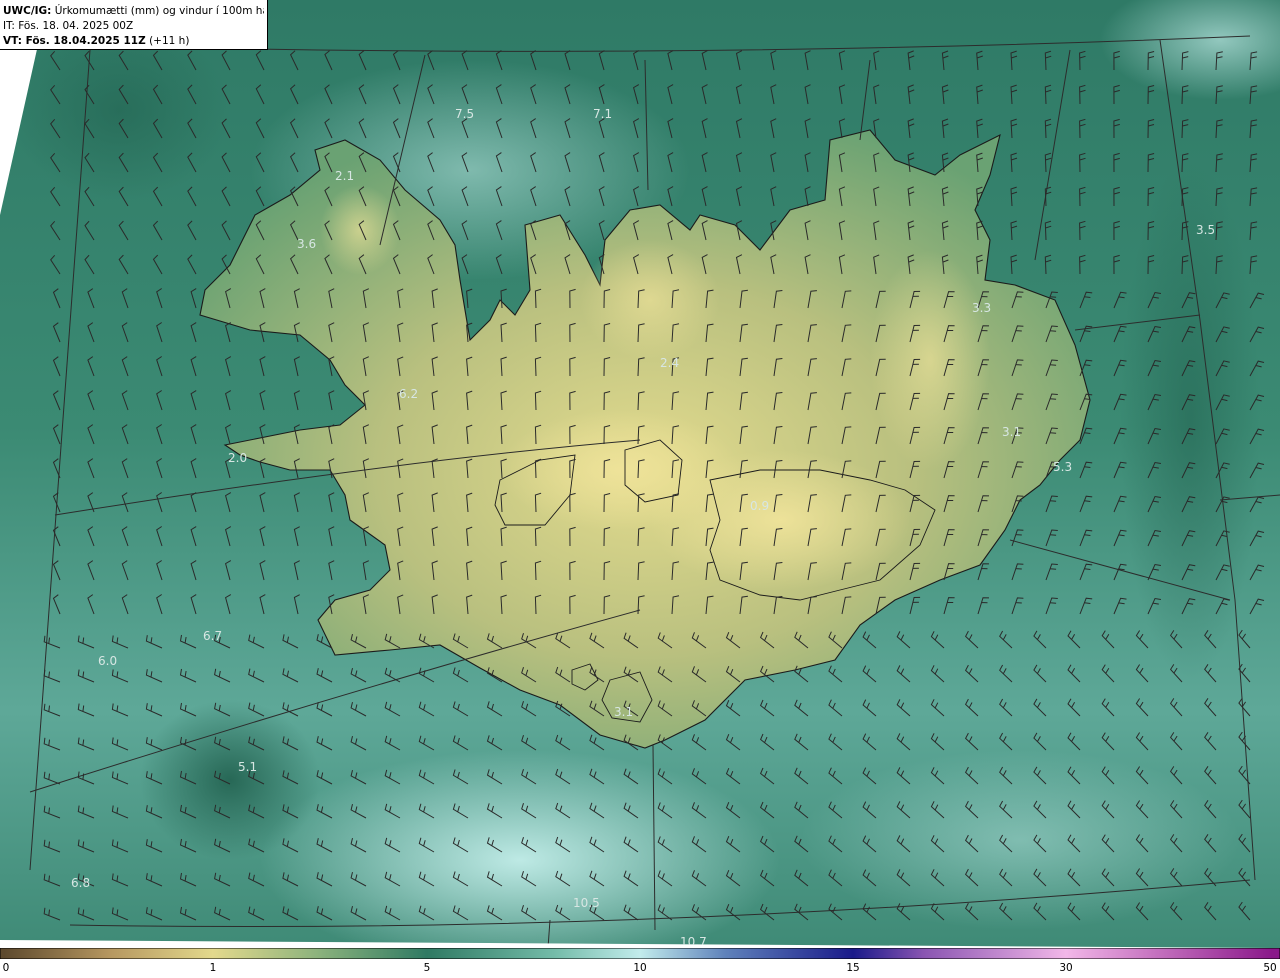 The image size is (1280, 978). What do you see at coordinates (586, 903) in the screenshot?
I see `value-label: 10.5` at bounding box center [586, 903].